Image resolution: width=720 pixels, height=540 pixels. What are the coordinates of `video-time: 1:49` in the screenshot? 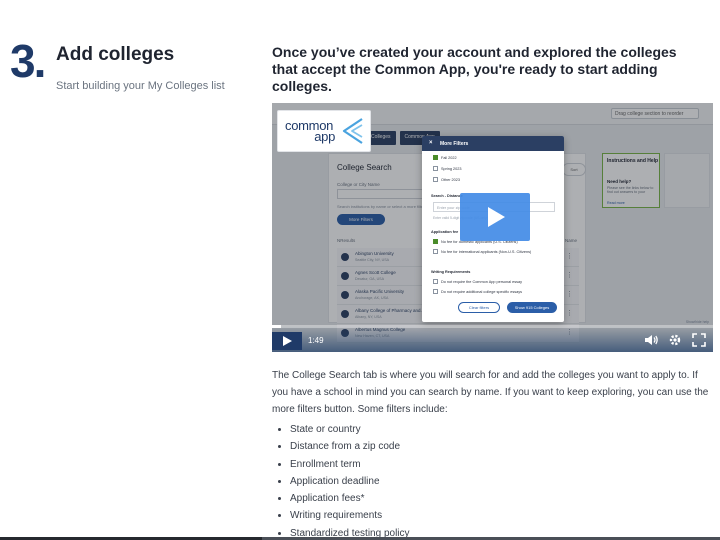 It's located at (316, 340).